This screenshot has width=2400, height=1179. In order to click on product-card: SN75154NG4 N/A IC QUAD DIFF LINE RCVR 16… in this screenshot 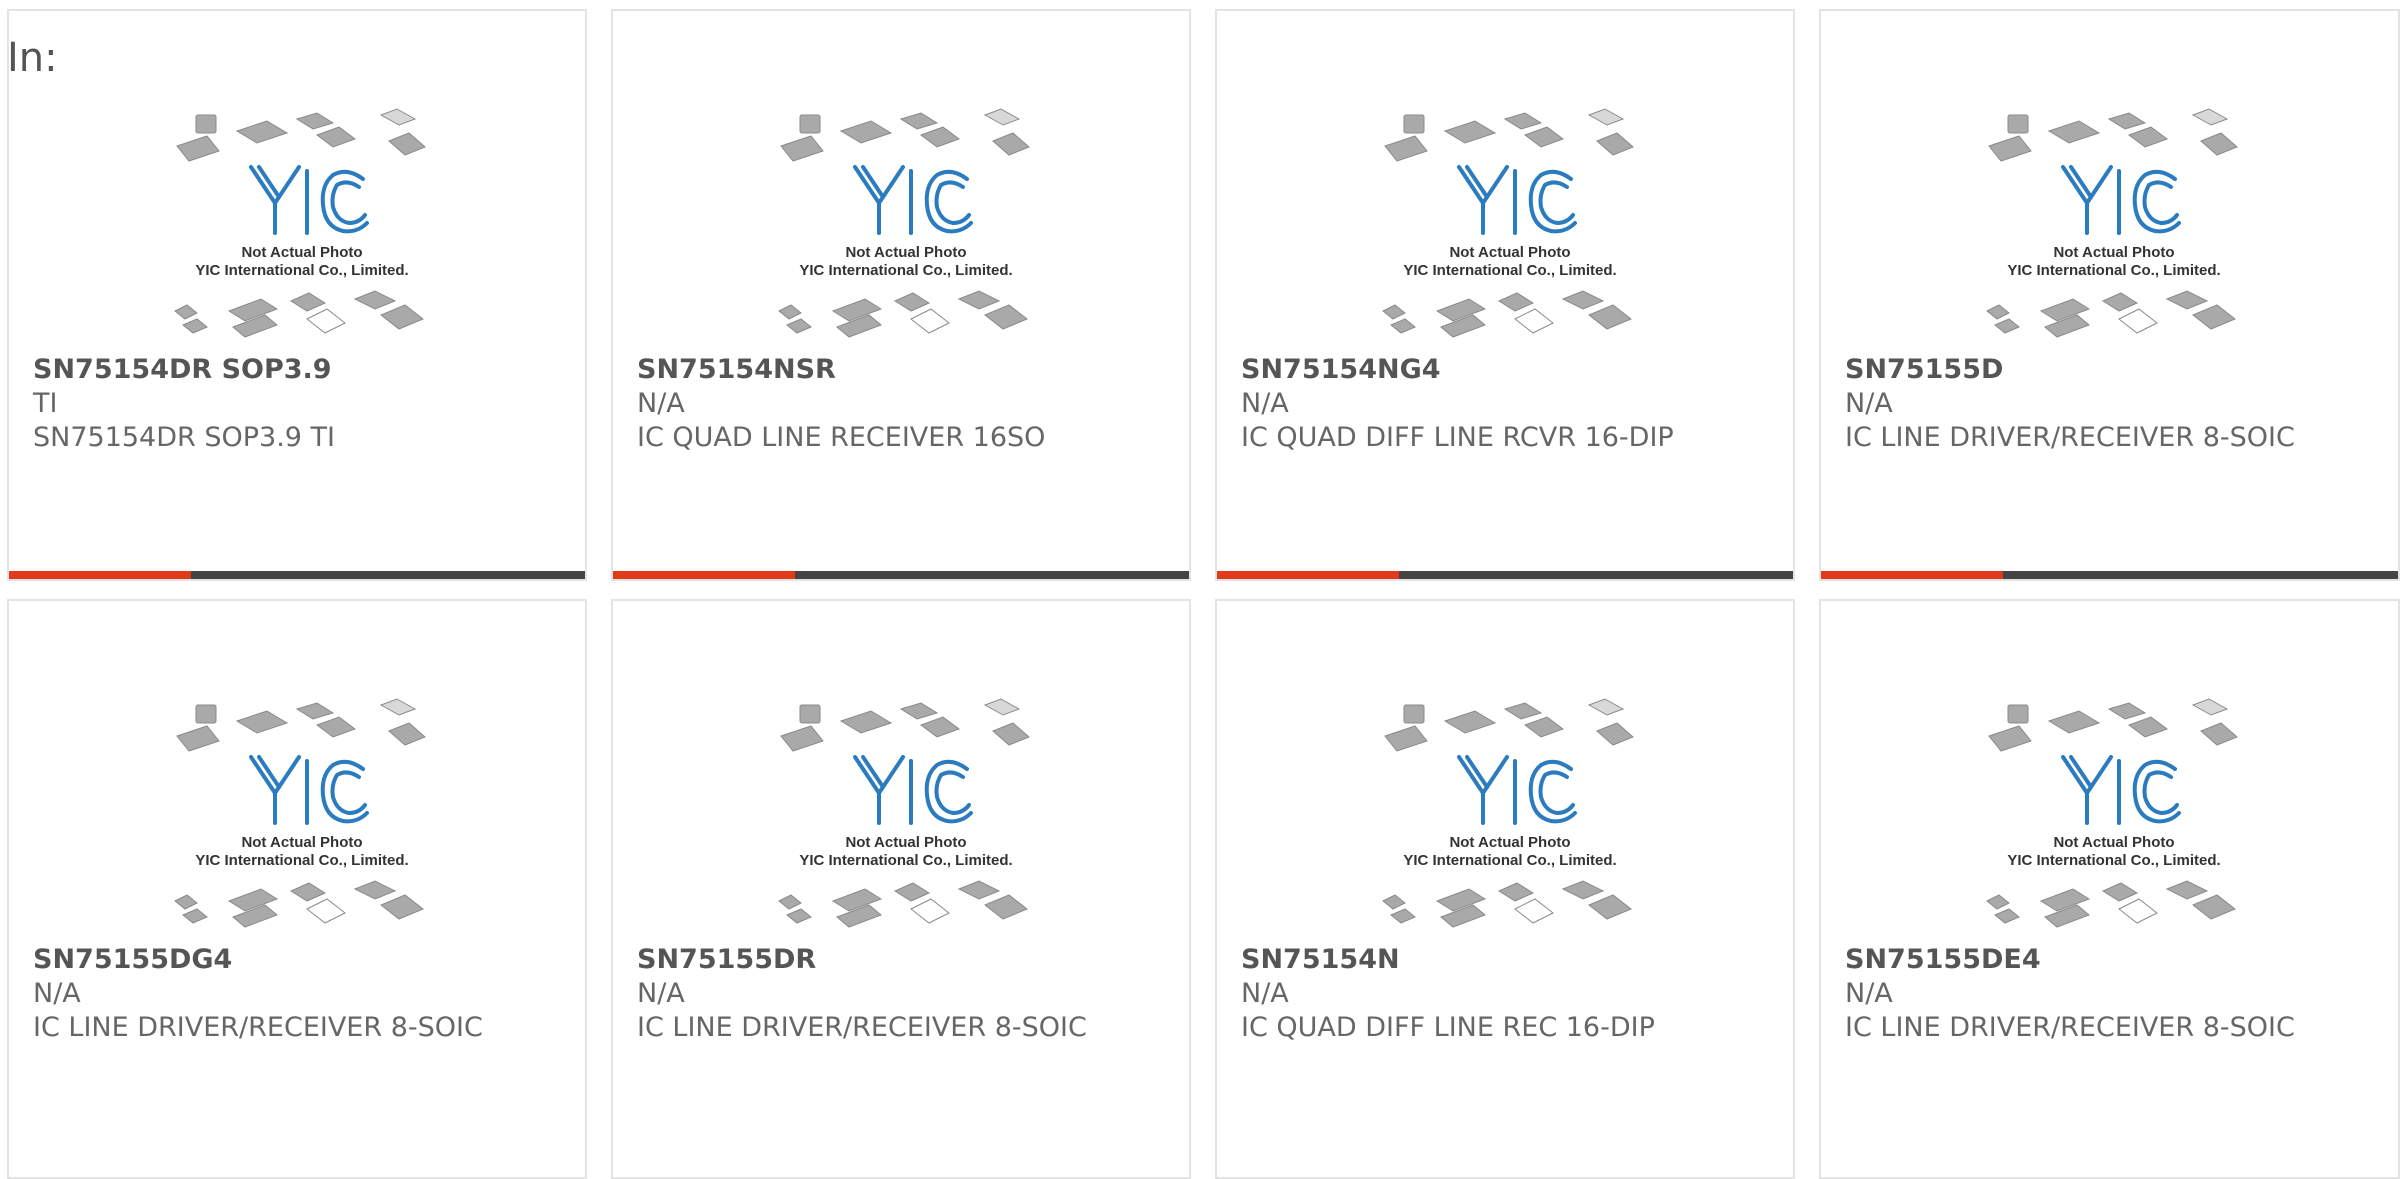, I will do `click(1505, 295)`.